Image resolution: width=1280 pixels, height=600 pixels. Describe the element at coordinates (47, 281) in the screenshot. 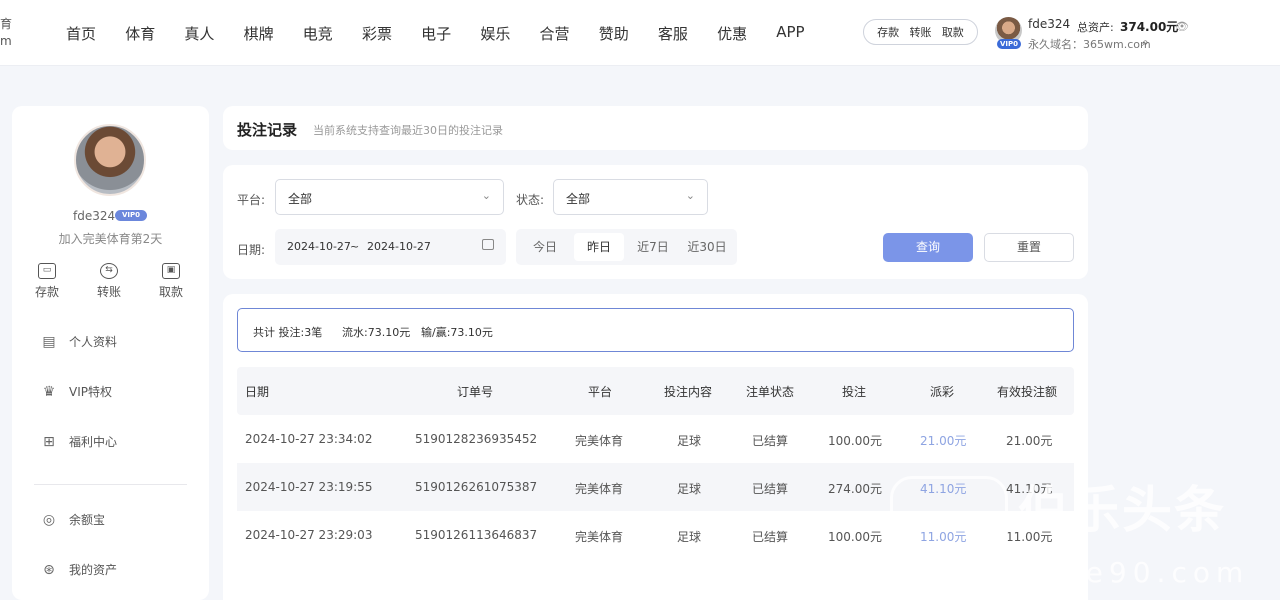

I see `quick-deposit-button: ▭ 存款` at that location.